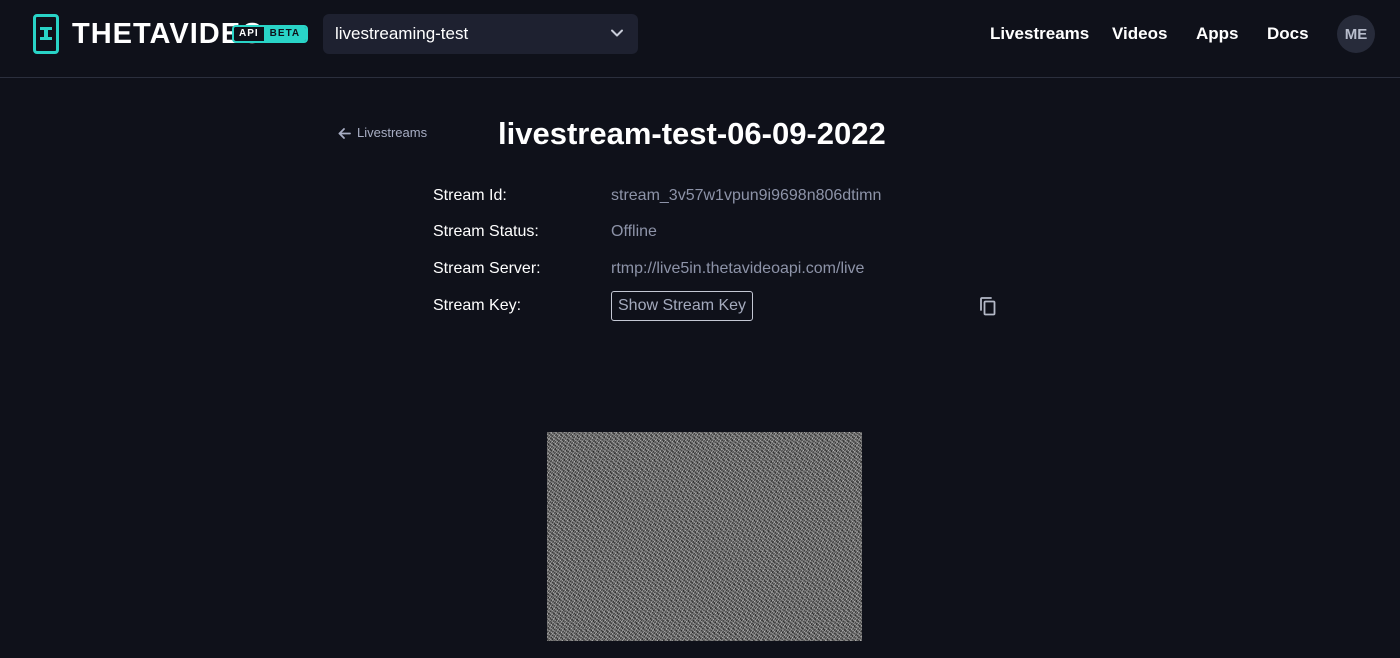 This screenshot has height=658, width=1400. Describe the element at coordinates (1288, 34) in the screenshot. I see `nav-docs: Docs` at that location.